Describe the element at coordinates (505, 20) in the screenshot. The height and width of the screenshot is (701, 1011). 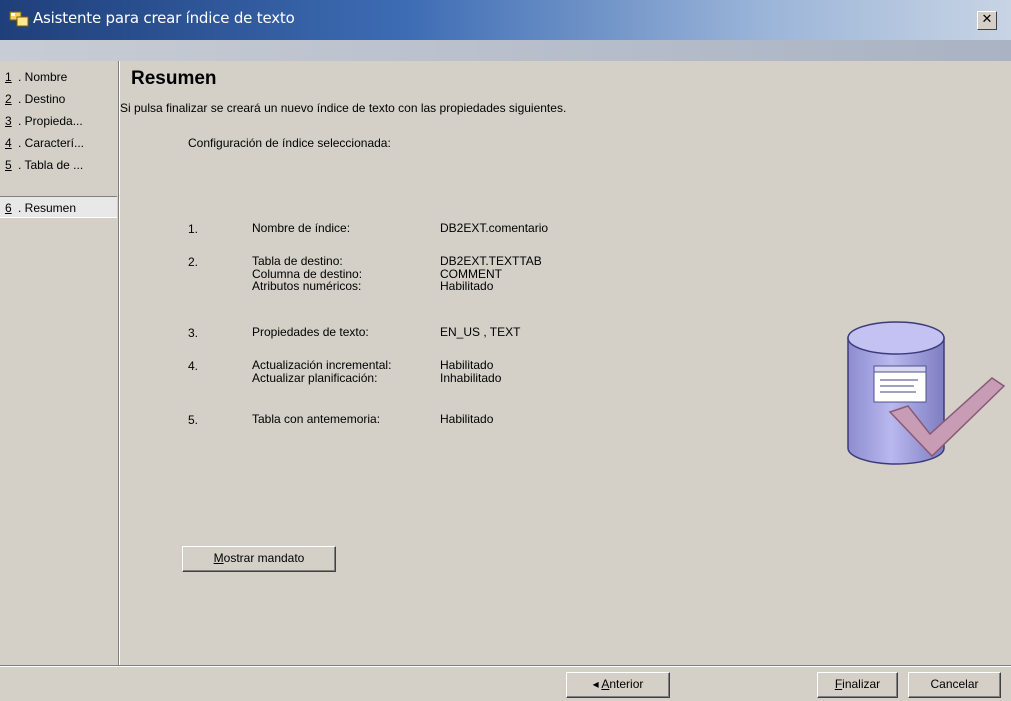
I see `title-bar: Asistente para crear índice de texto ✕` at that location.